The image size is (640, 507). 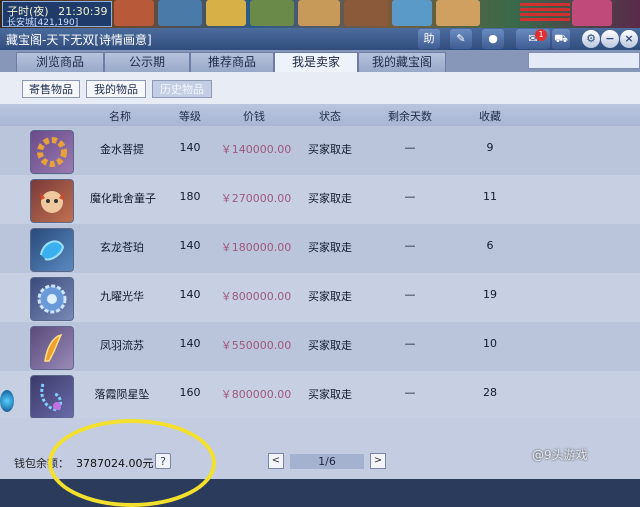 I want to click on tab-label: 推荐商品, so click(x=231, y=62).